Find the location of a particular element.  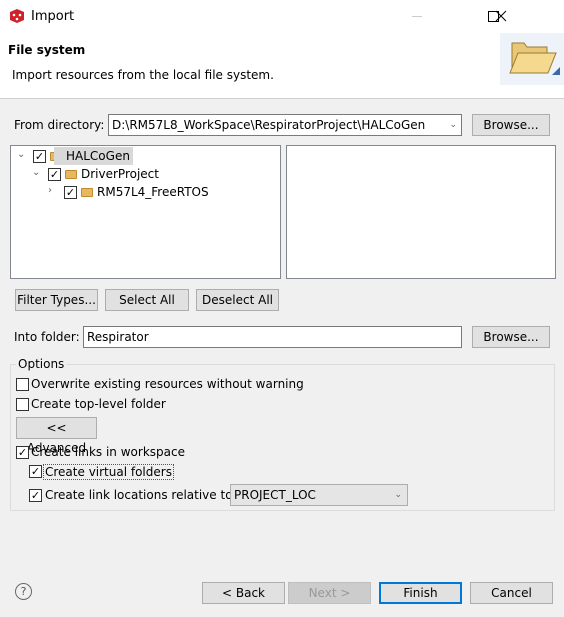

tree-item-label: HALCoGen is located at coordinates (93, 156).